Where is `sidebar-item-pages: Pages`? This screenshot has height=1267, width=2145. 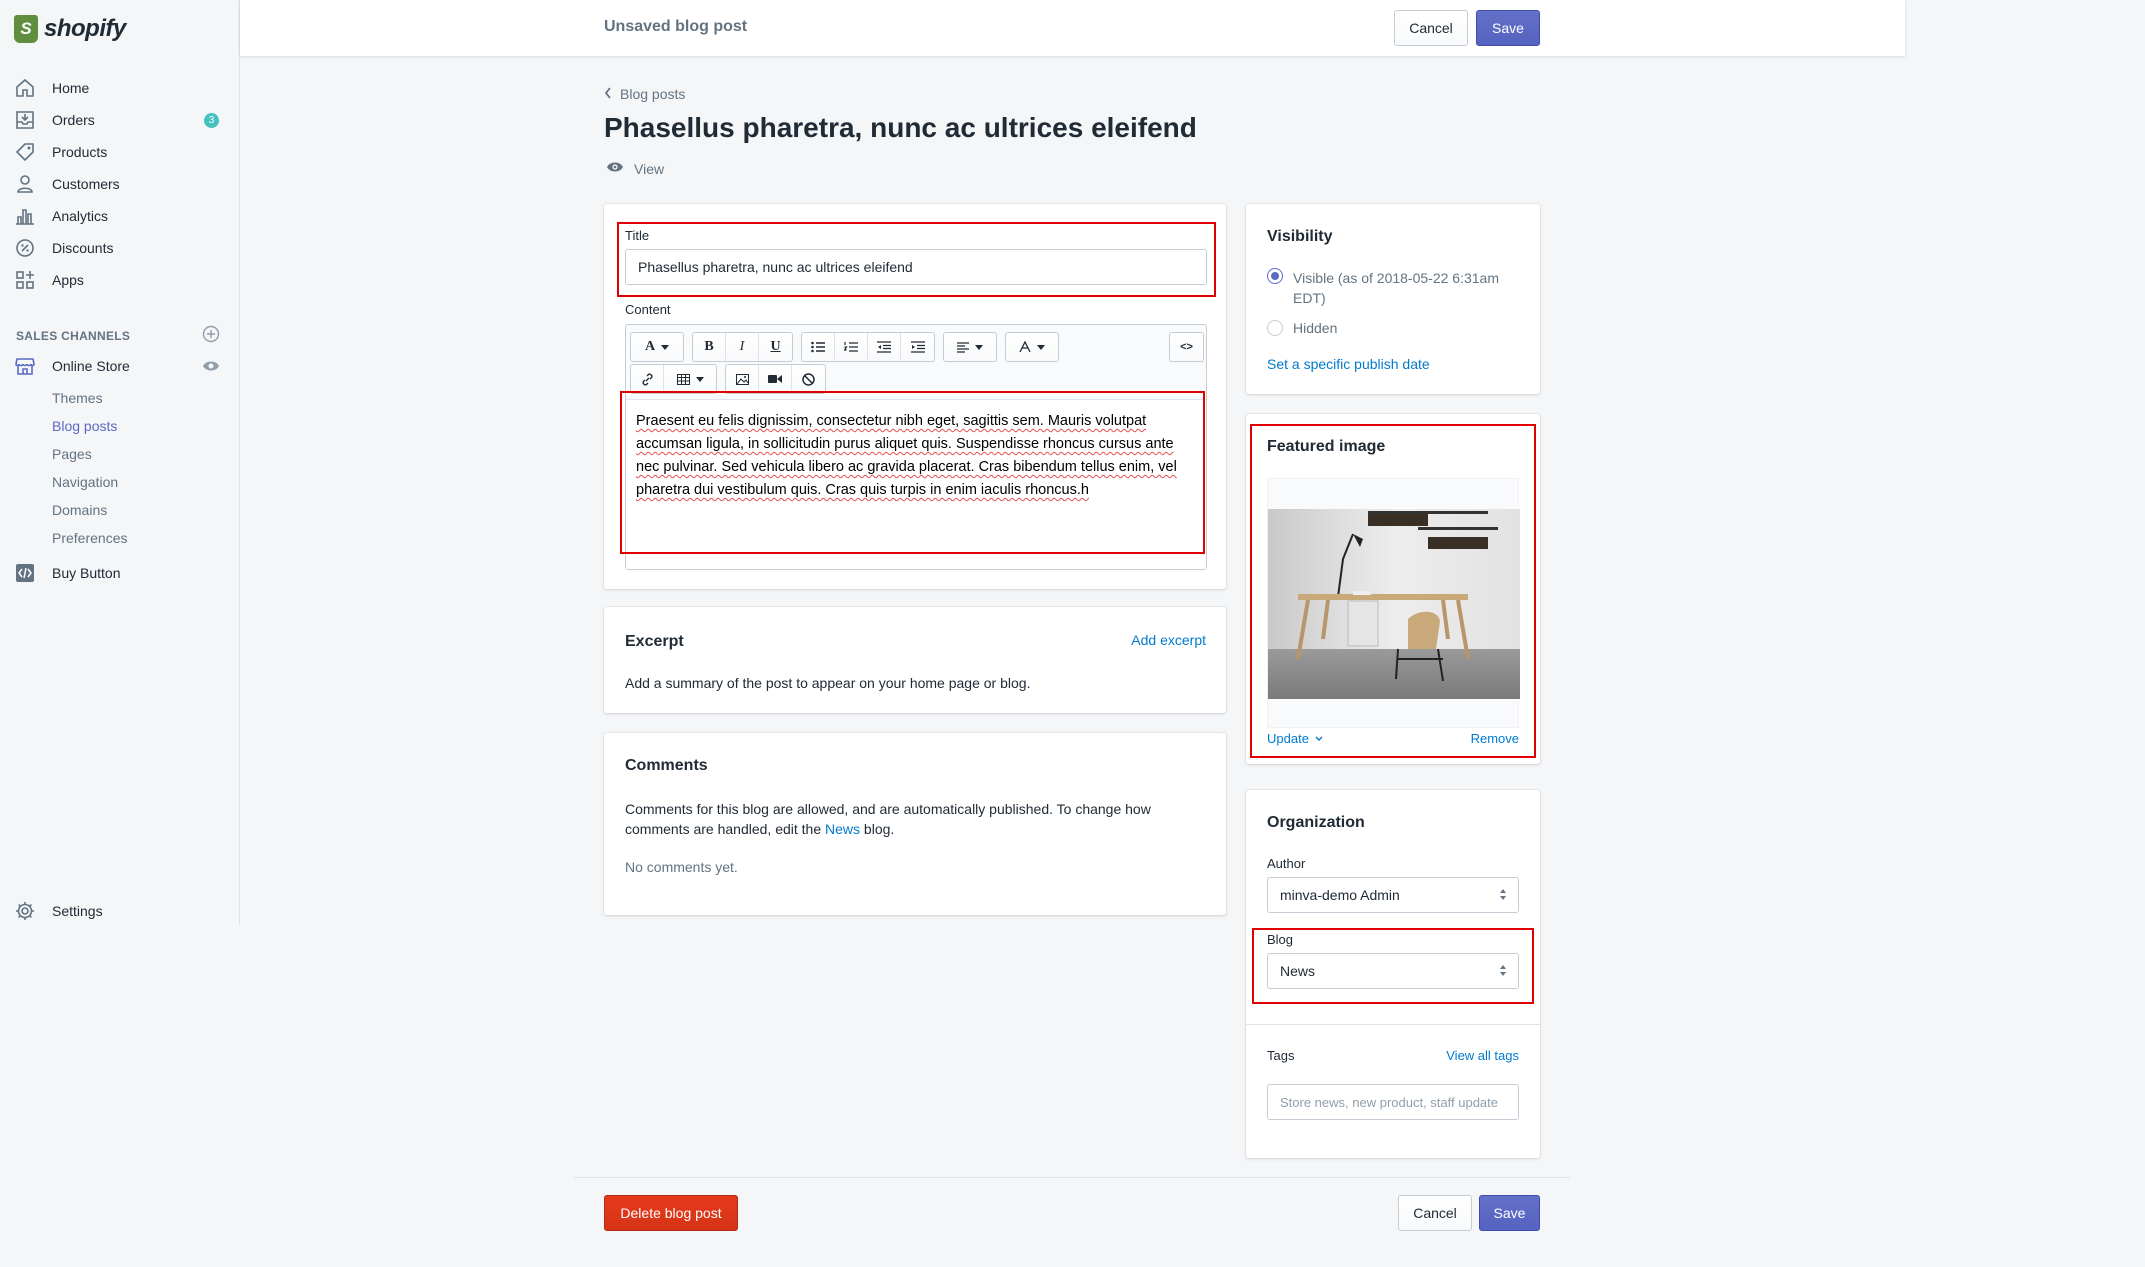
sidebar-item-pages: Pages is located at coordinates (89, 454).